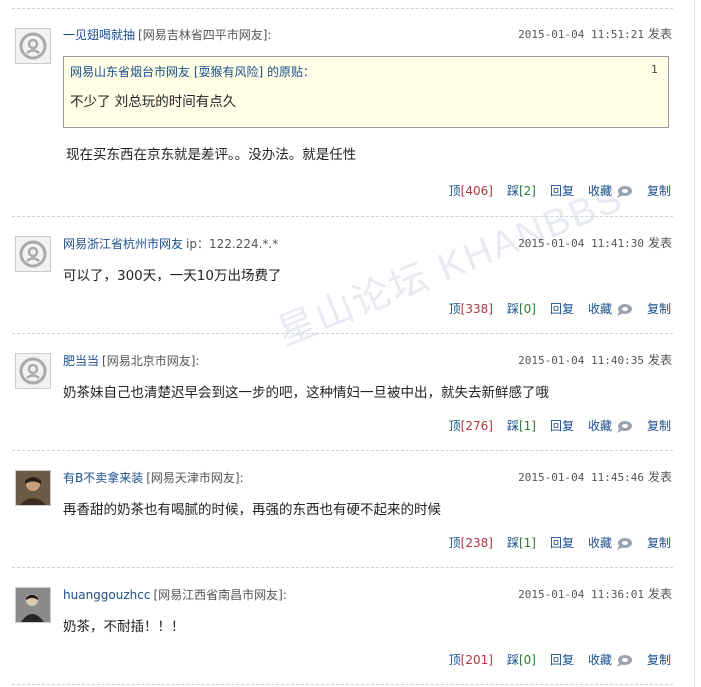 The width and height of the screenshot is (701, 687). I want to click on quote-text: 不少了 刘总玩的时间有点久, so click(153, 102).